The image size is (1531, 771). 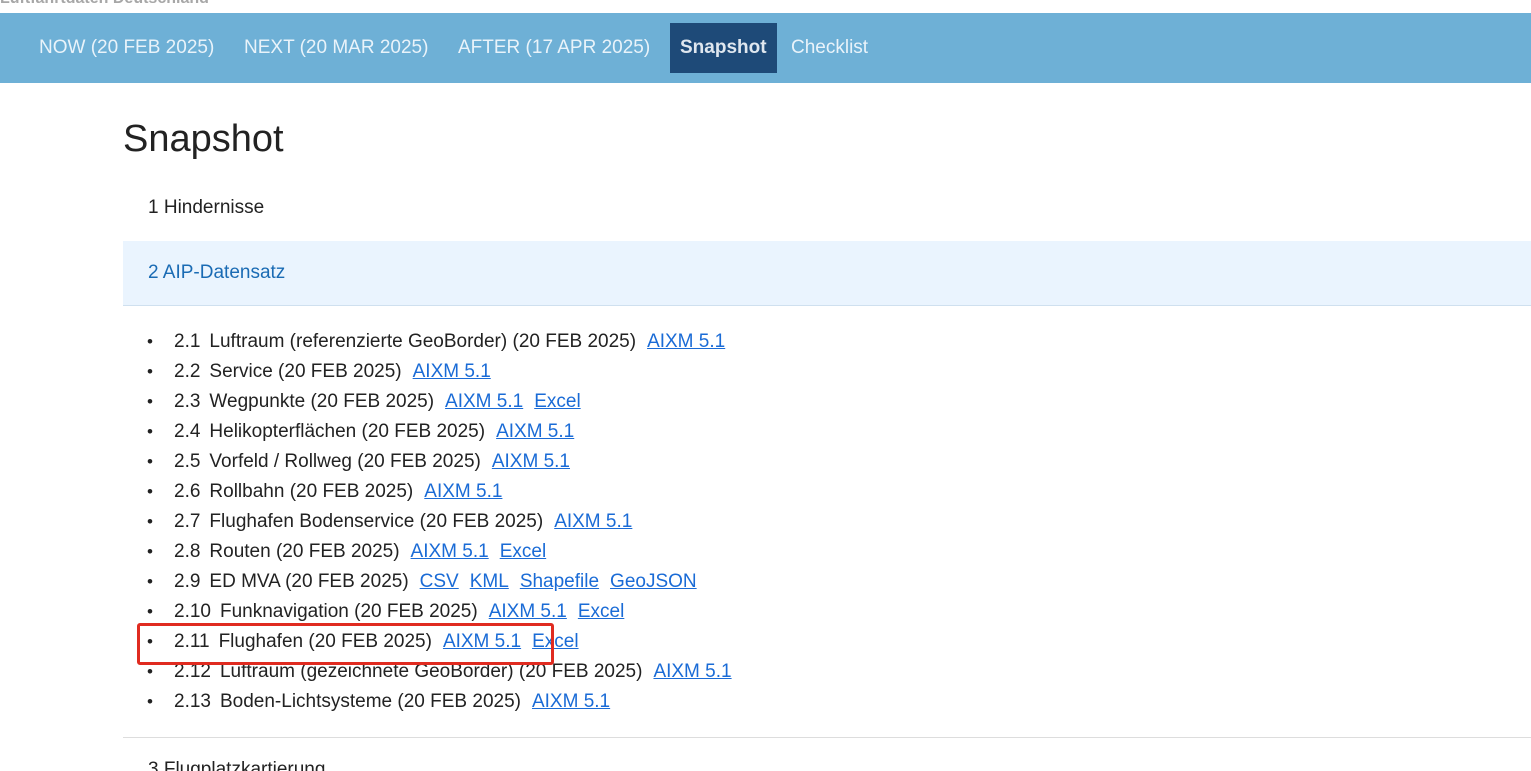 What do you see at coordinates (187, 341) in the screenshot?
I see `dataset-number: 2.1` at bounding box center [187, 341].